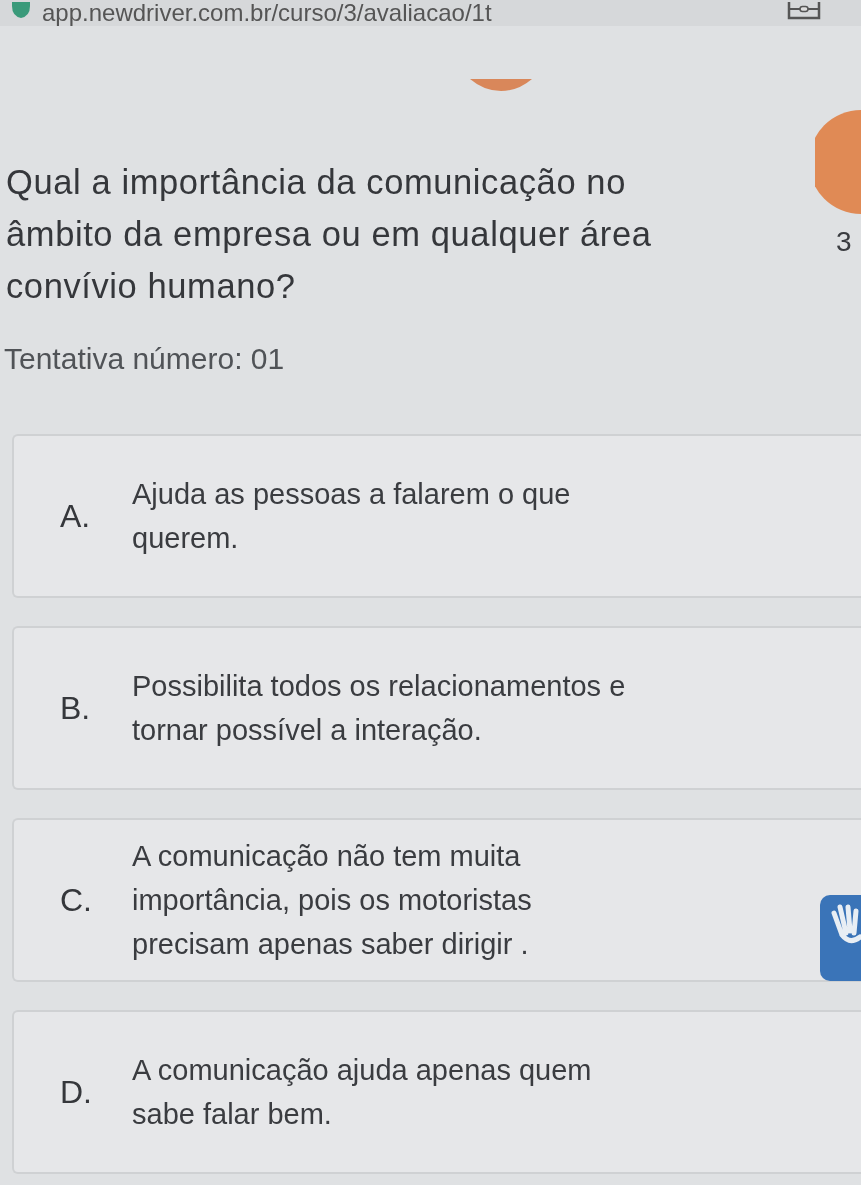 The image size is (861, 1185). Describe the element at coordinates (76, 900) in the screenshot. I see `option-letter: C.` at that location.